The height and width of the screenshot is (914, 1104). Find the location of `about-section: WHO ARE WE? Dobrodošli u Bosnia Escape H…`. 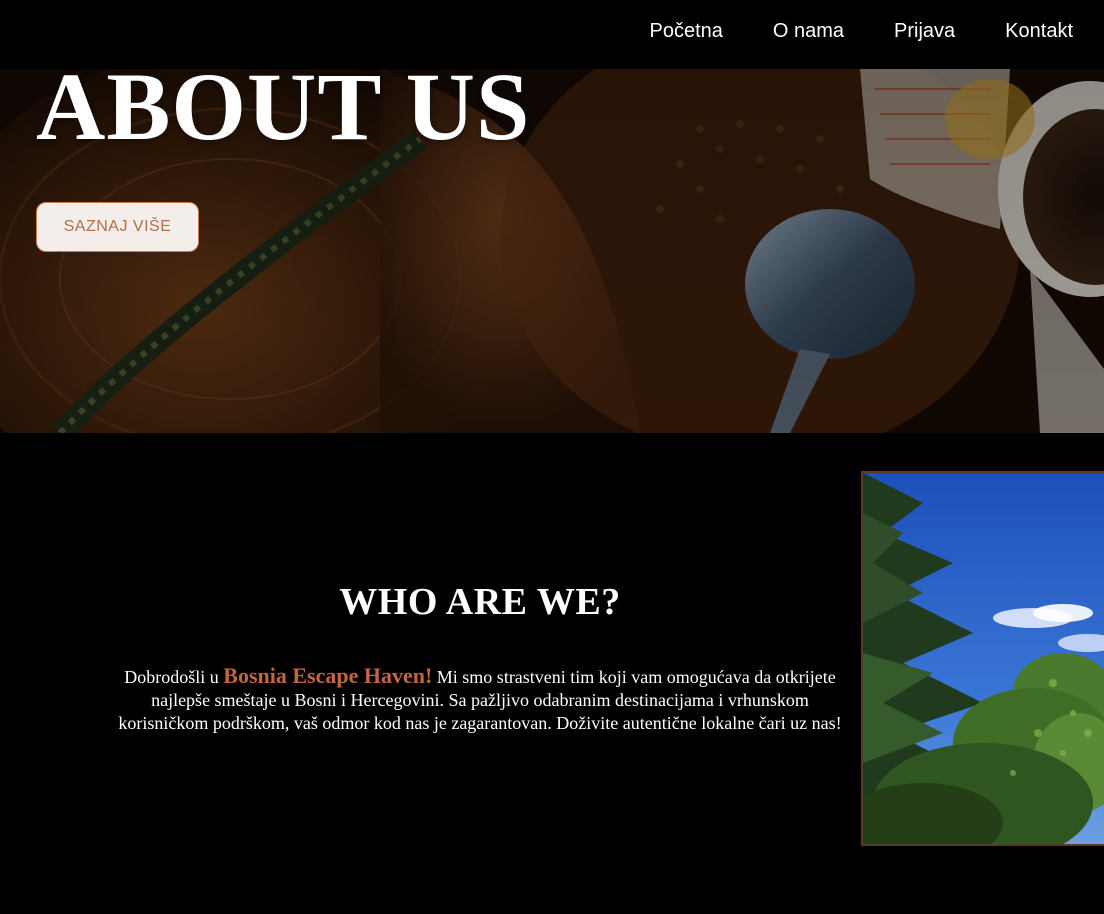

about-section: WHO ARE WE? Dobrodošli u Bosnia Escape H… is located at coordinates (480, 657).